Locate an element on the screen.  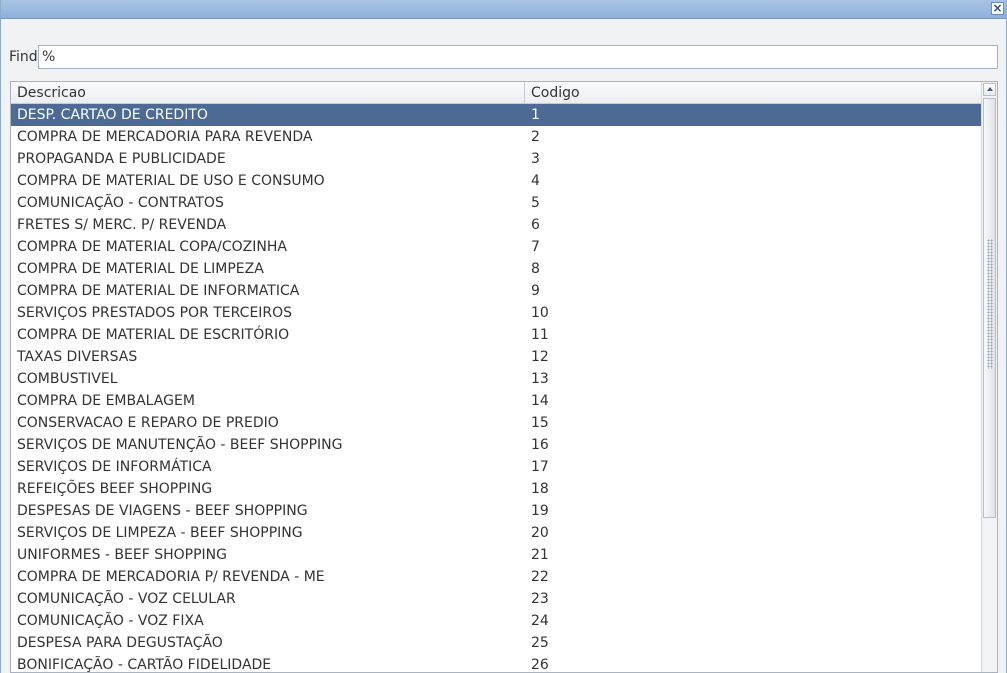
column-header-descricao: Descricao is located at coordinates (268, 93).